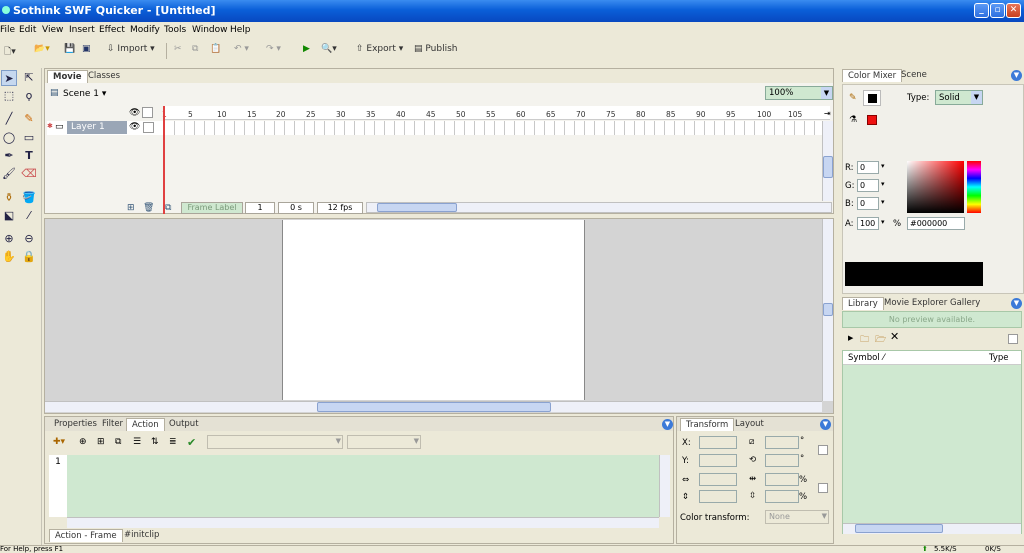  I want to click on b-field: 0, so click(868, 203).